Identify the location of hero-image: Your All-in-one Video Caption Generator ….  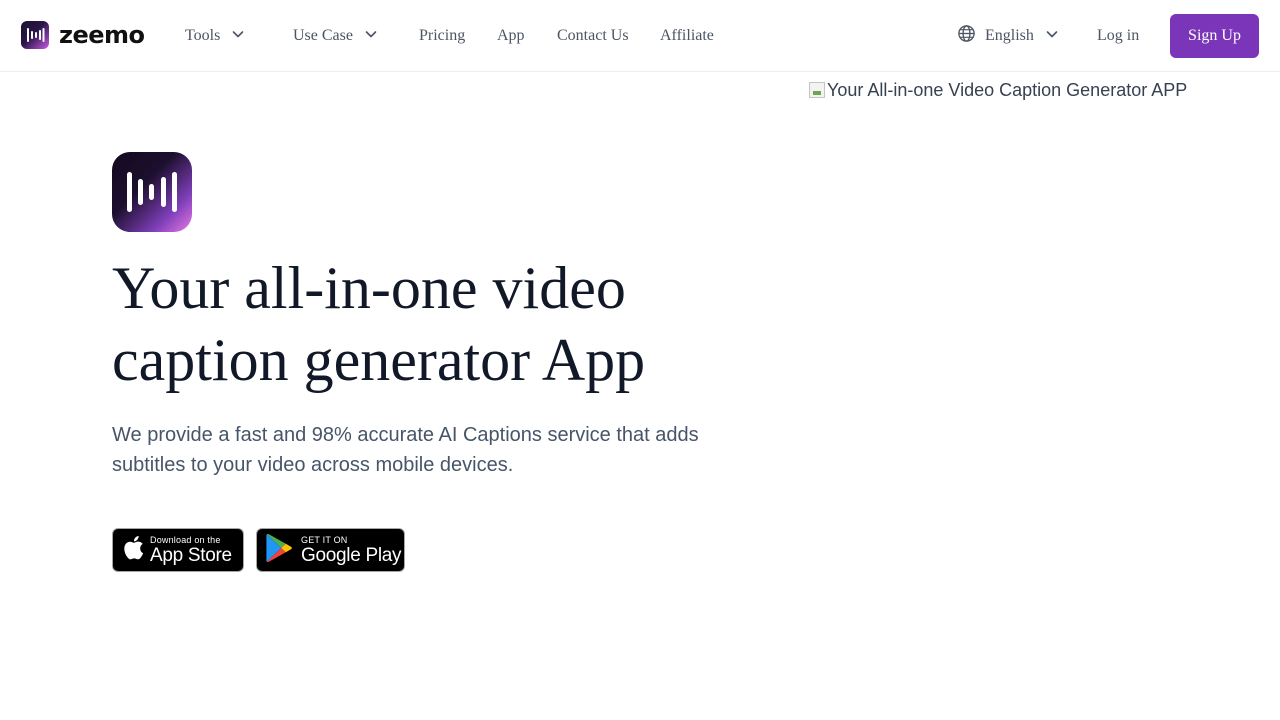
(999, 90).